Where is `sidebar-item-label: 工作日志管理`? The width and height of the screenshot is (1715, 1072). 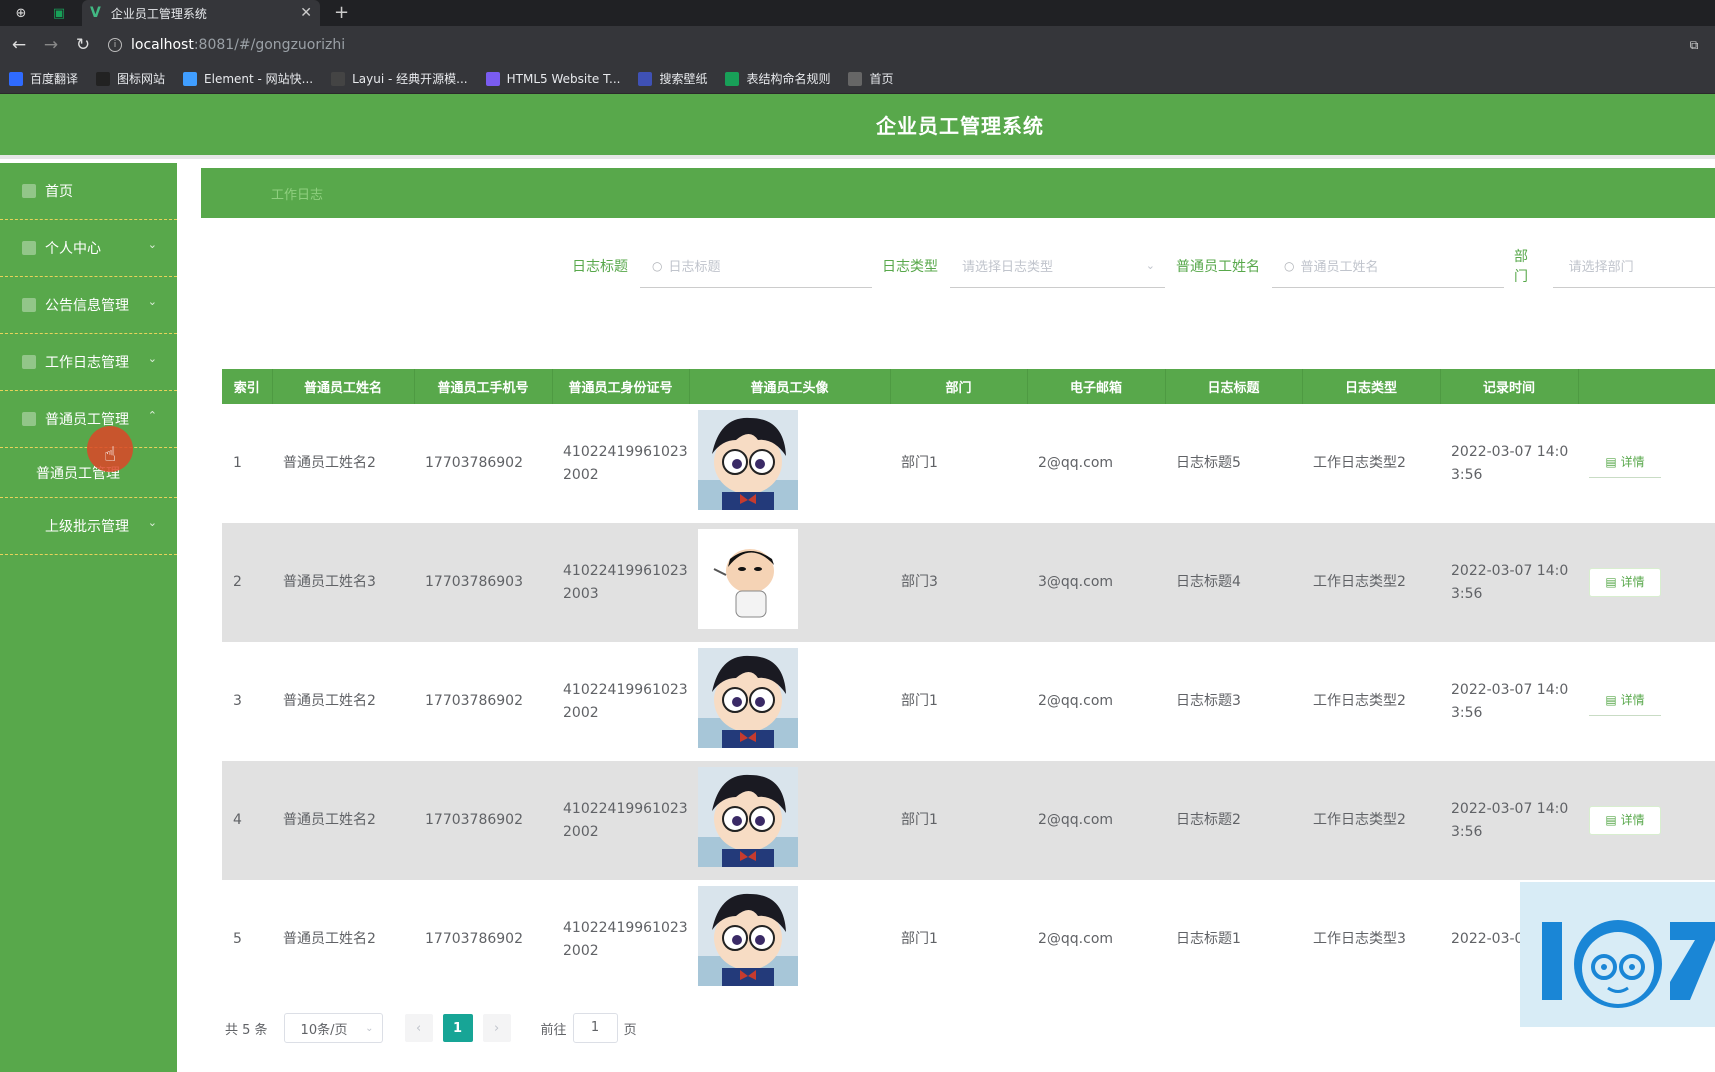 sidebar-item-label: 工作日志管理 is located at coordinates (87, 363).